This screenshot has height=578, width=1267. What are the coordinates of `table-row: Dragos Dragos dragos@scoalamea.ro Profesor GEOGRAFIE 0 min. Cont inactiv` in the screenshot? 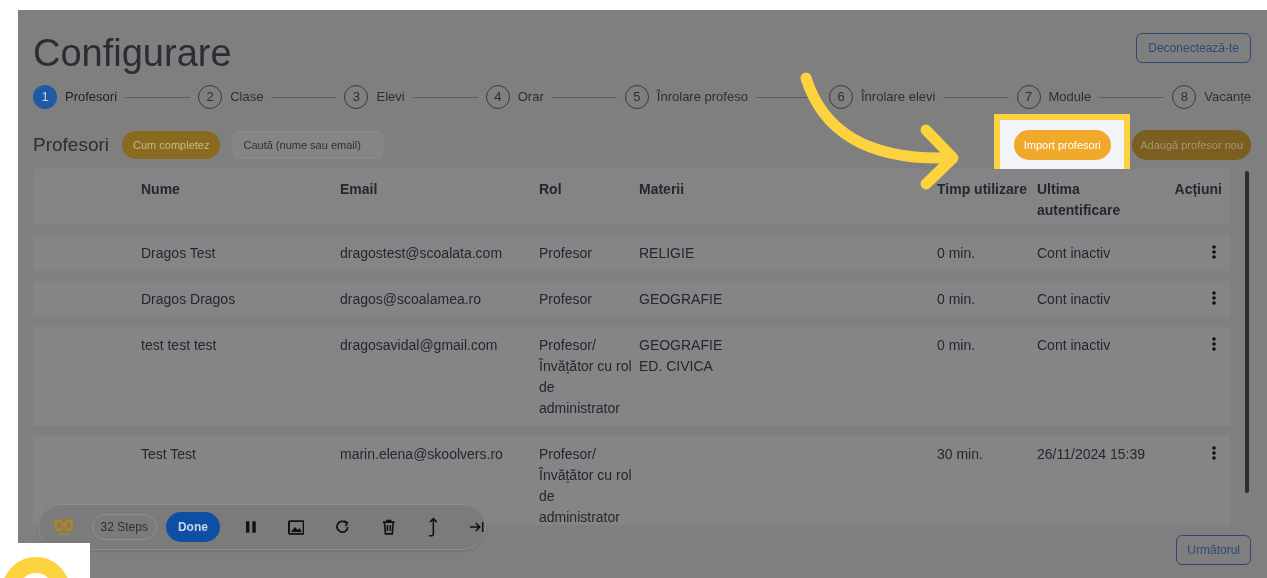 It's located at (631, 299).